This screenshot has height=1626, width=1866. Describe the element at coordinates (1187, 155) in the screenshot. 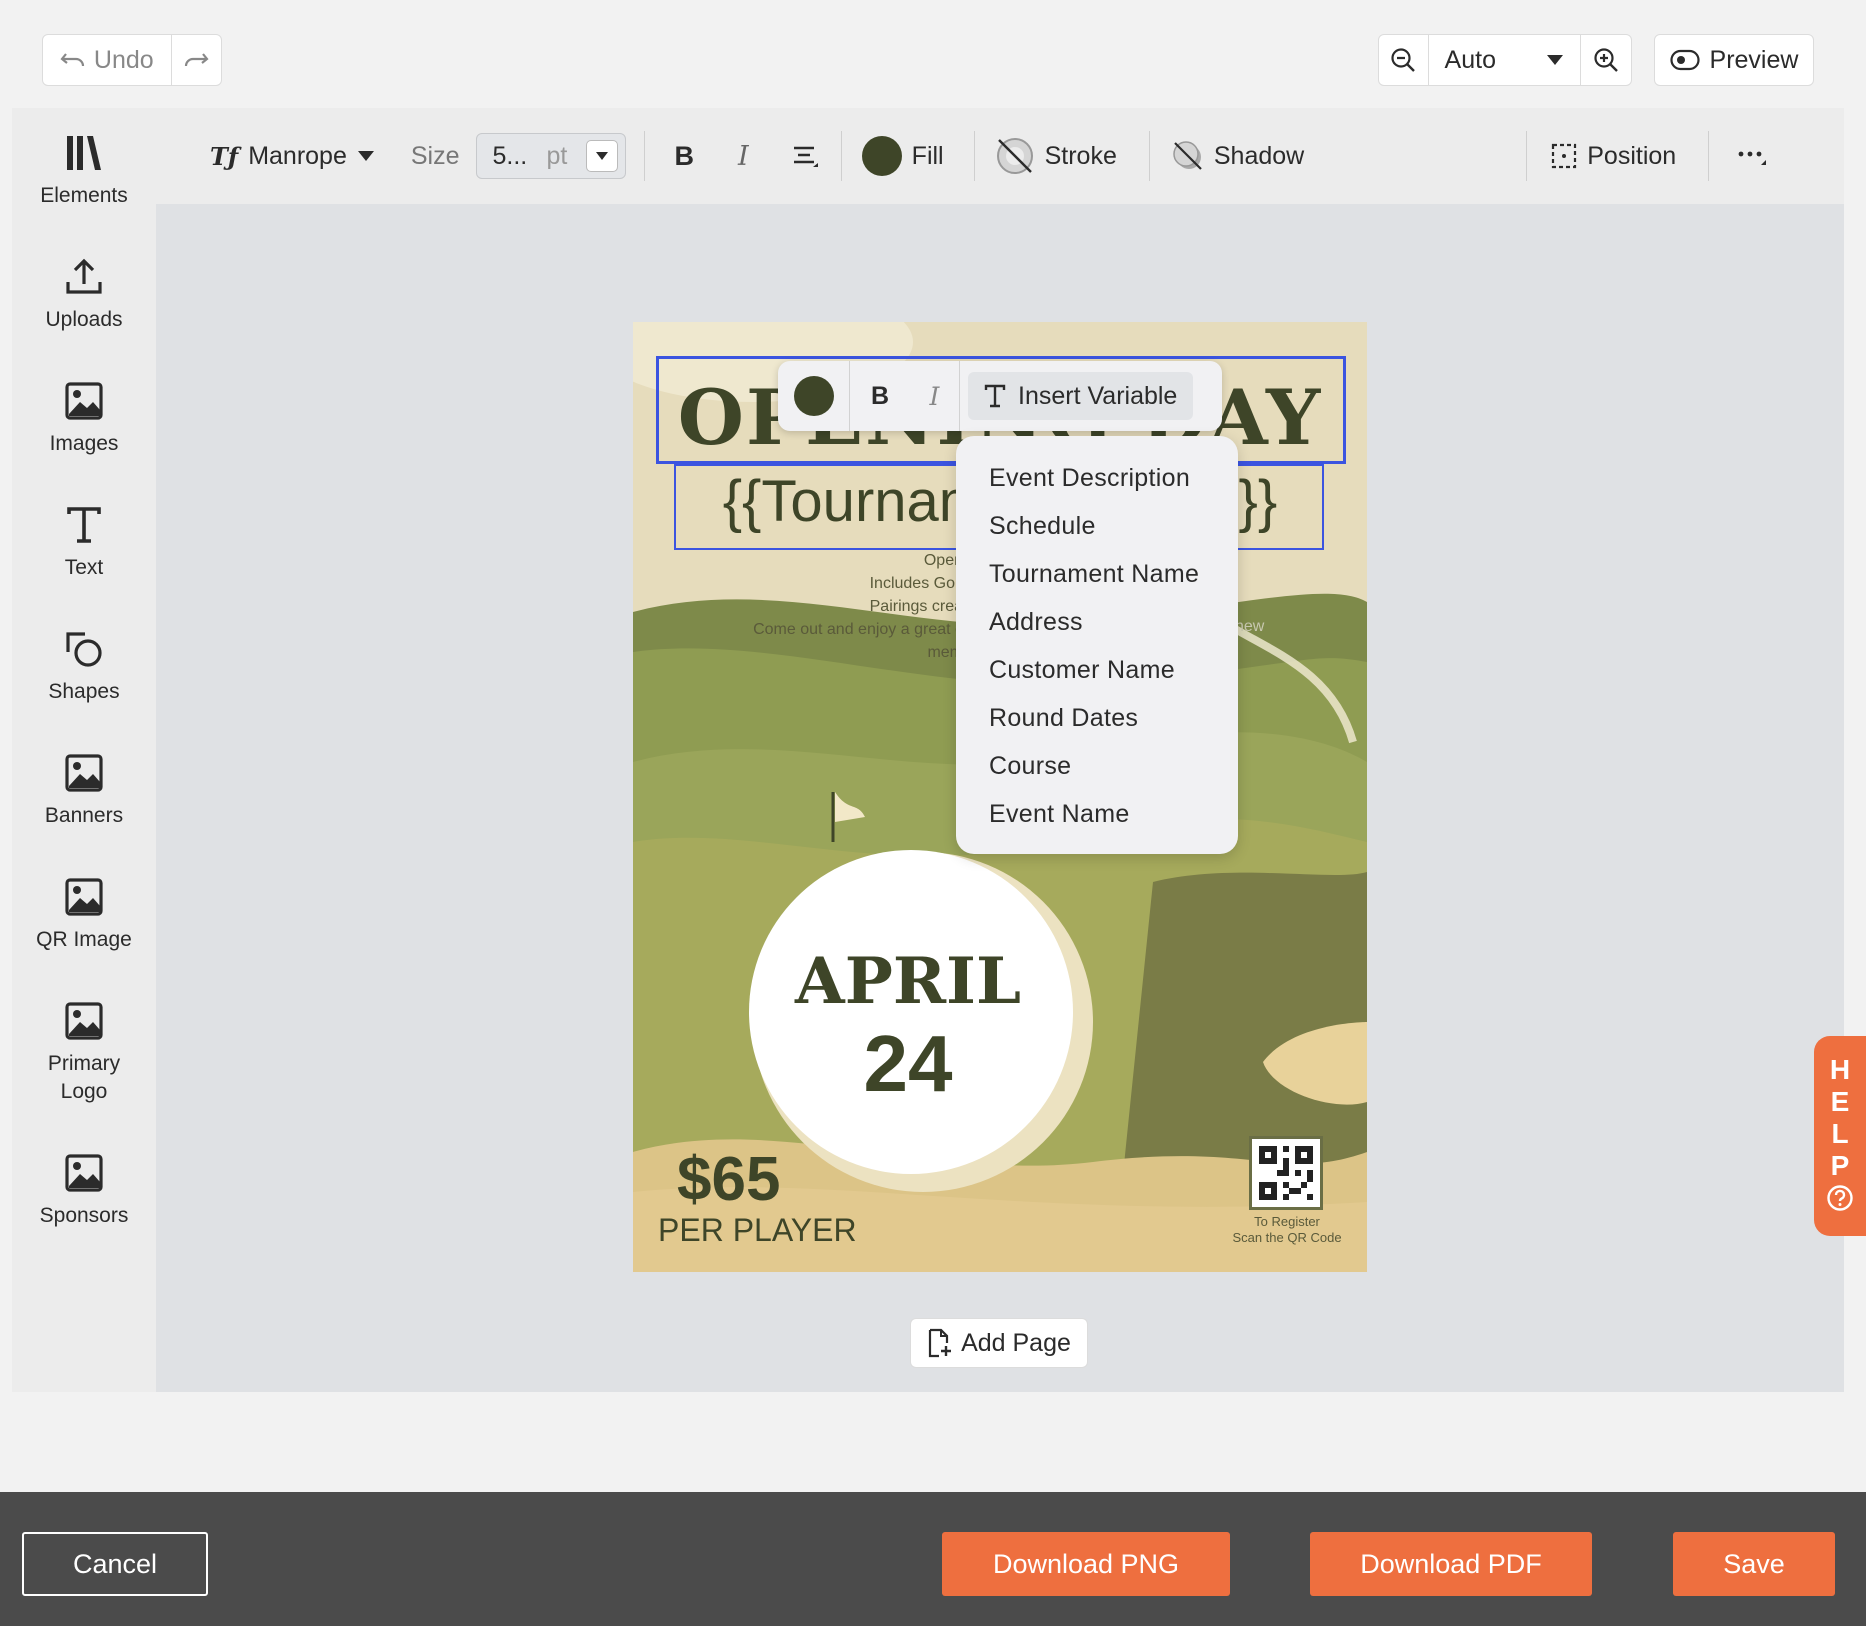

I see `shadow-icon` at that location.